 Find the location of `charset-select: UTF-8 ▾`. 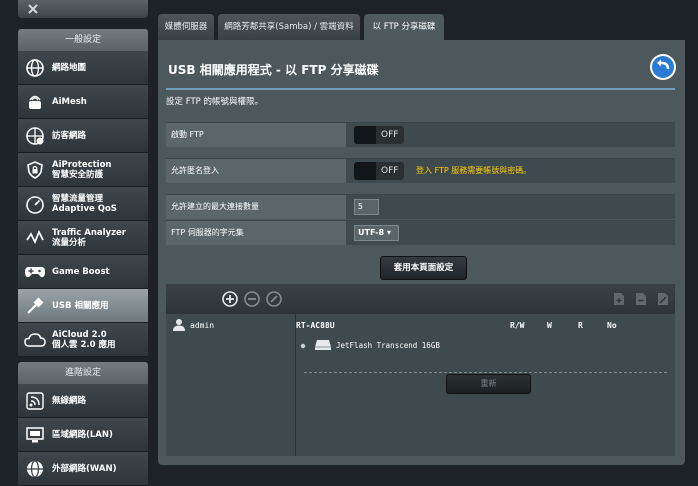

charset-select: UTF-8 ▾ is located at coordinates (376, 233).